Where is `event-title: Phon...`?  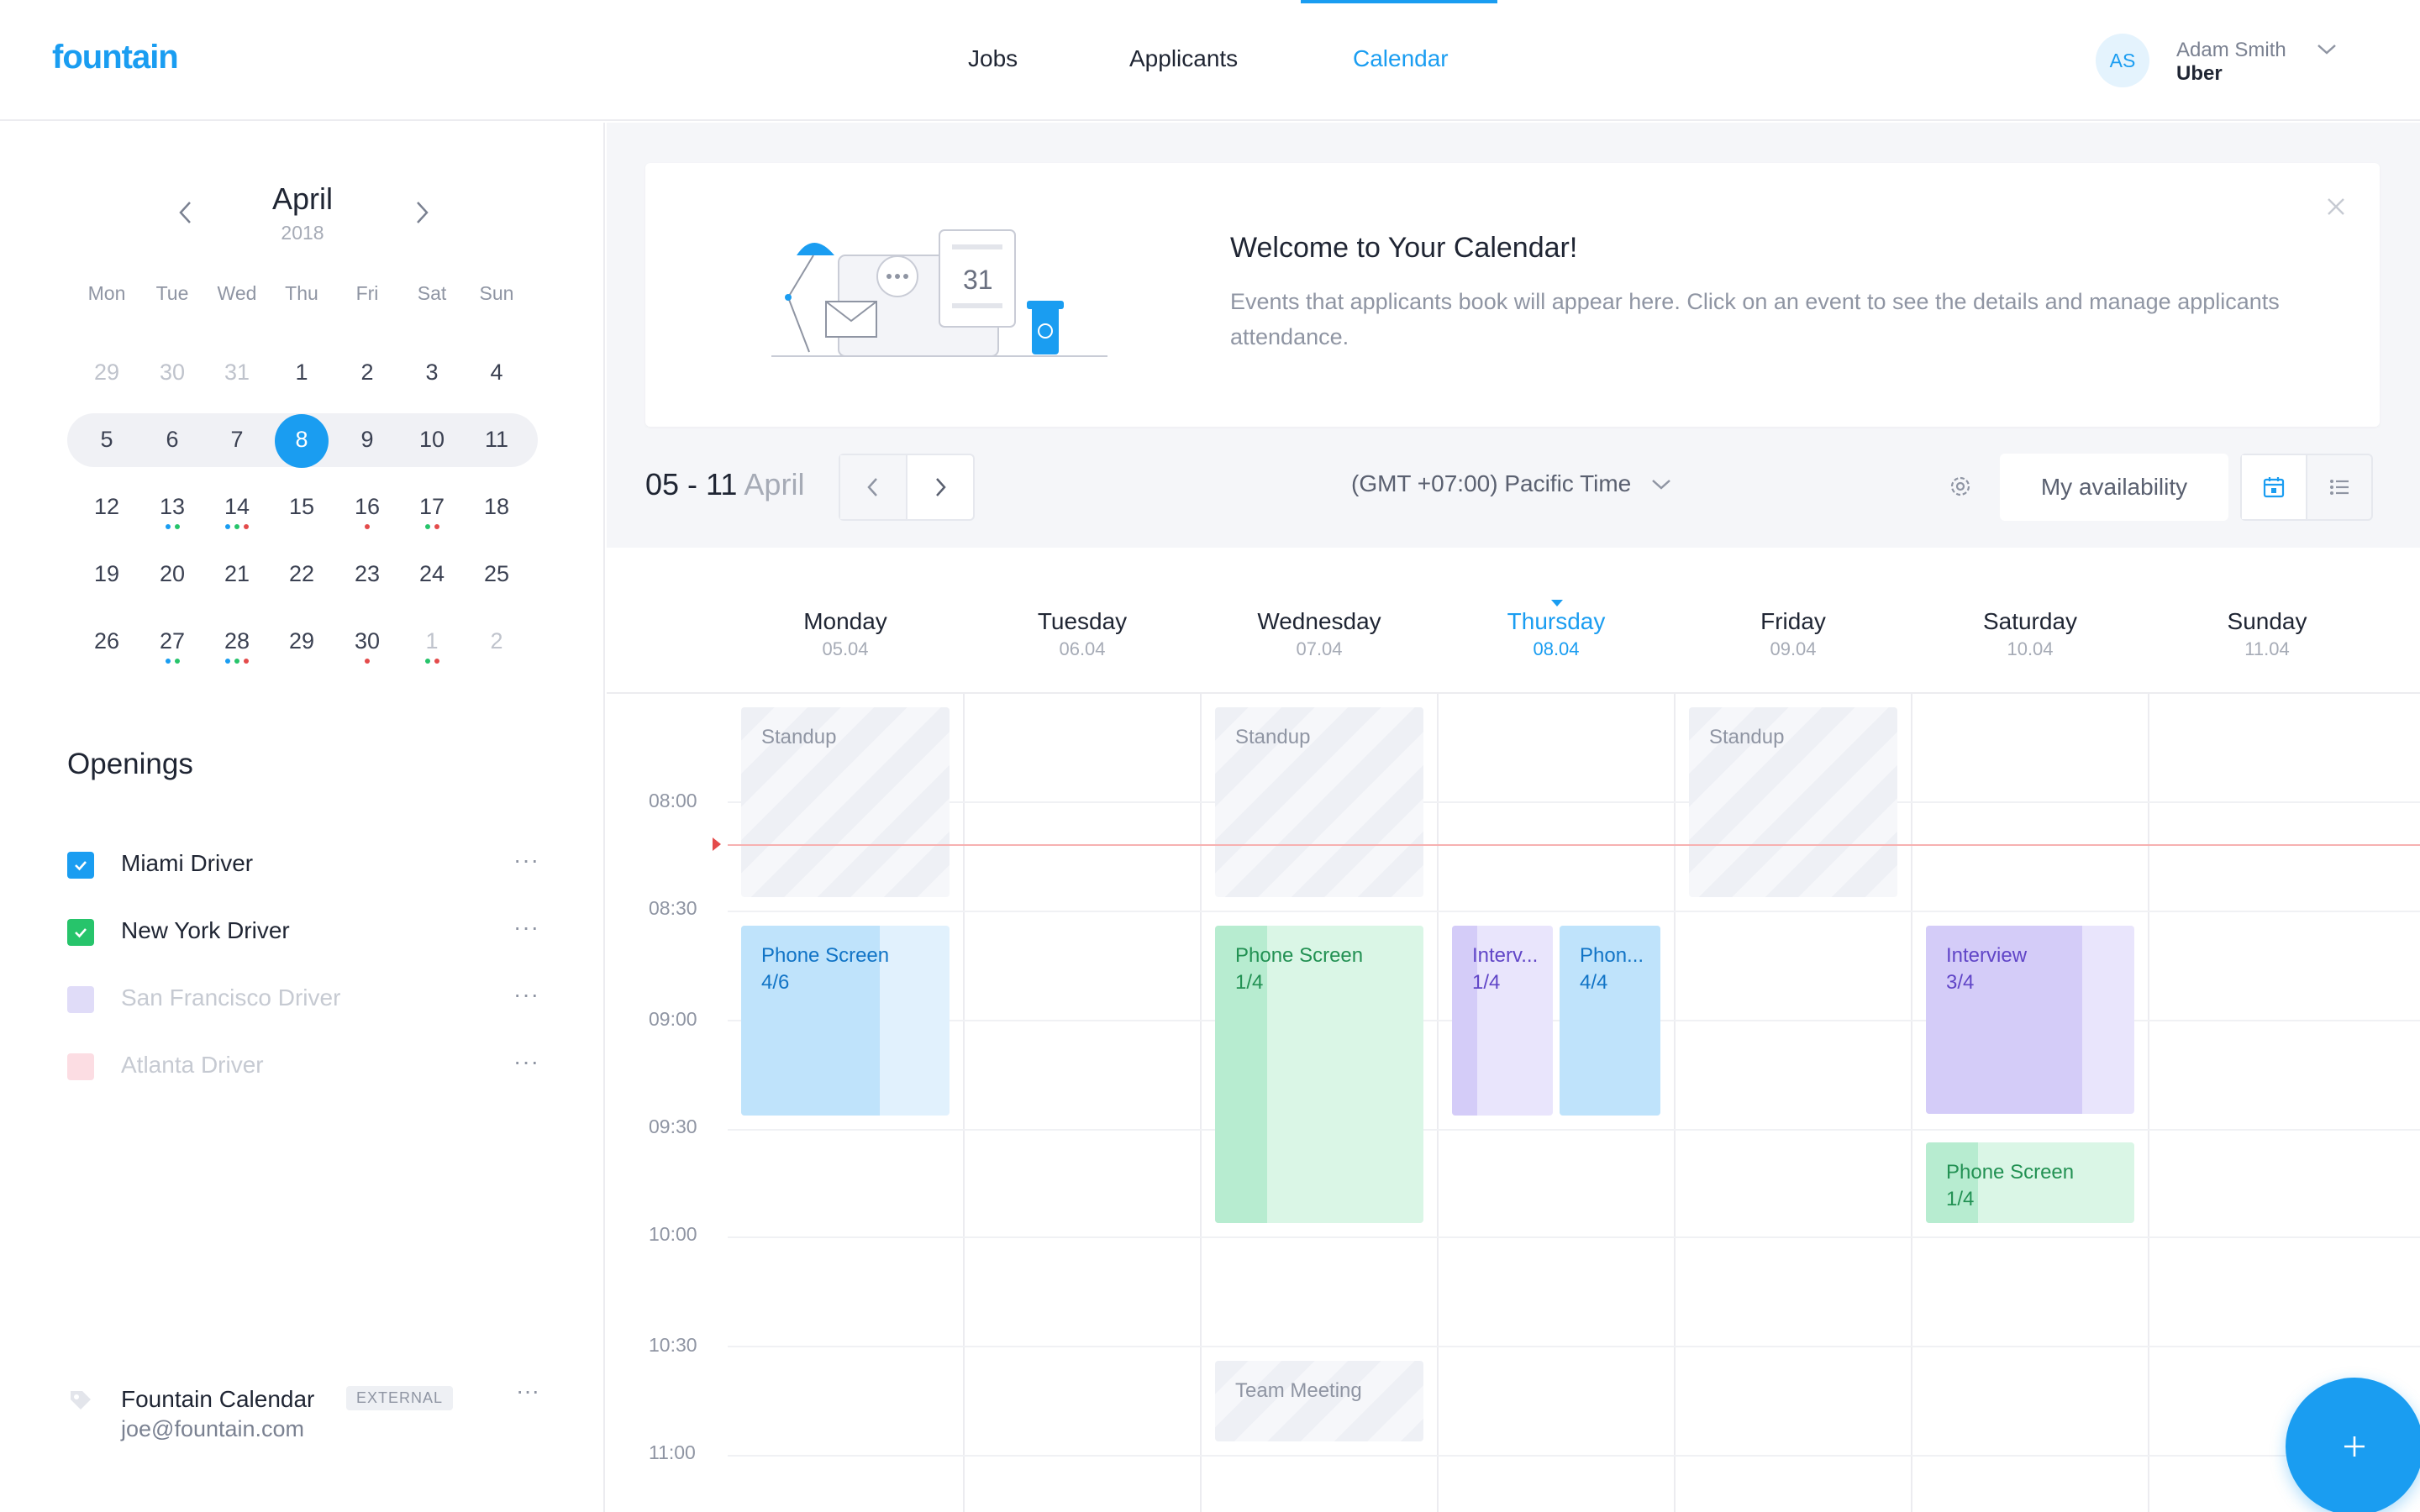 event-title: Phon... is located at coordinates (1612, 955).